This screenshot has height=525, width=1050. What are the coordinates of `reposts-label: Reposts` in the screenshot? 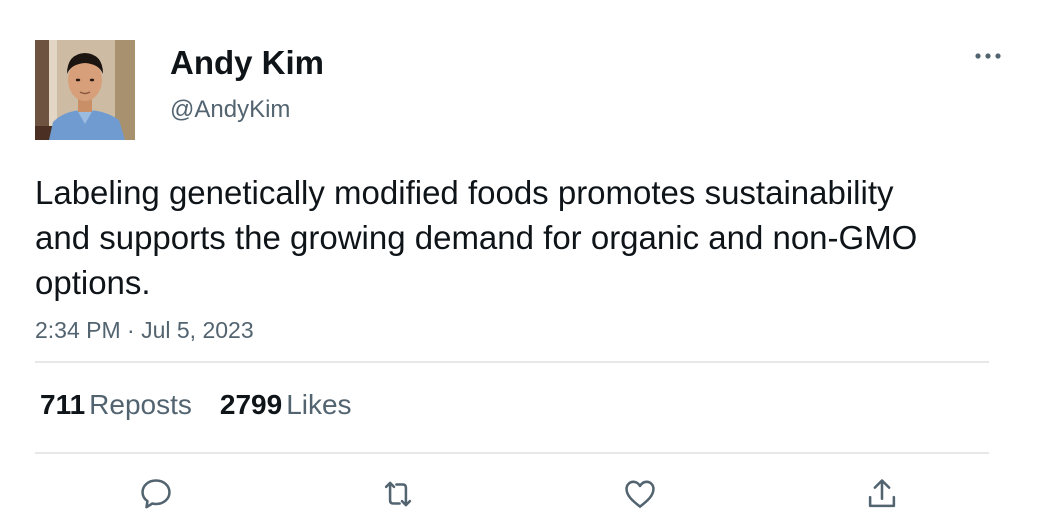 It's located at (140, 404).